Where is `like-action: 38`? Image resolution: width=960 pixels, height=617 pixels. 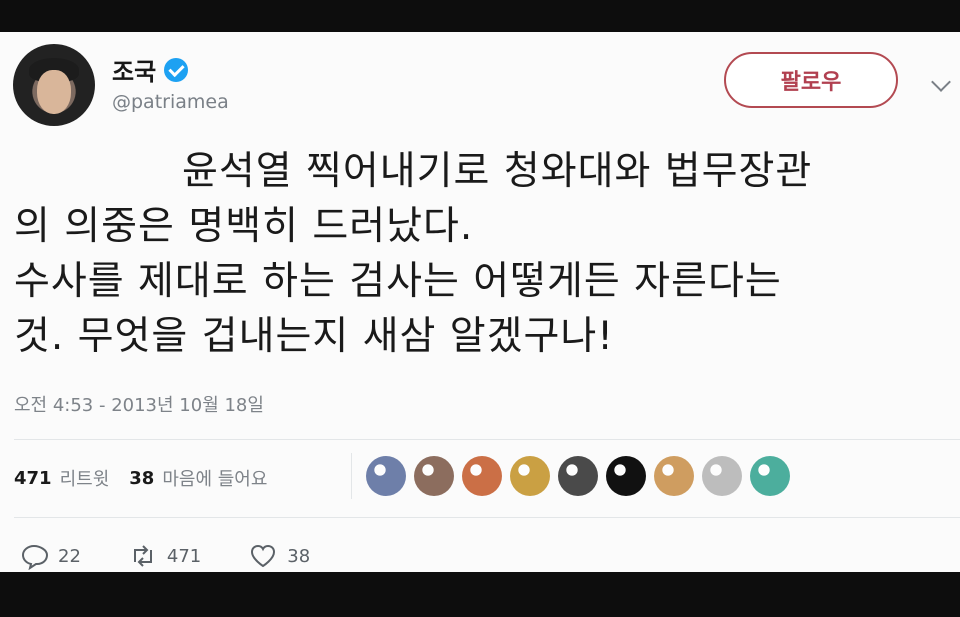
like-action: 38 is located at coordinates (279, 556).